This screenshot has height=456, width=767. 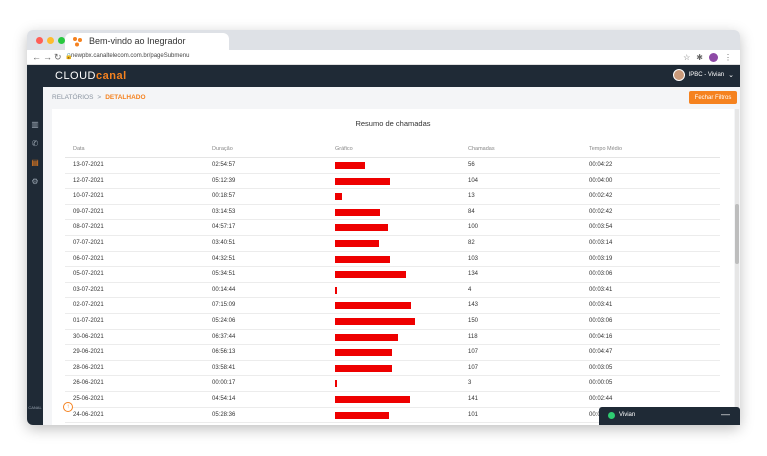 I want to click on back-icon: ←, so click(x=36, y=57).